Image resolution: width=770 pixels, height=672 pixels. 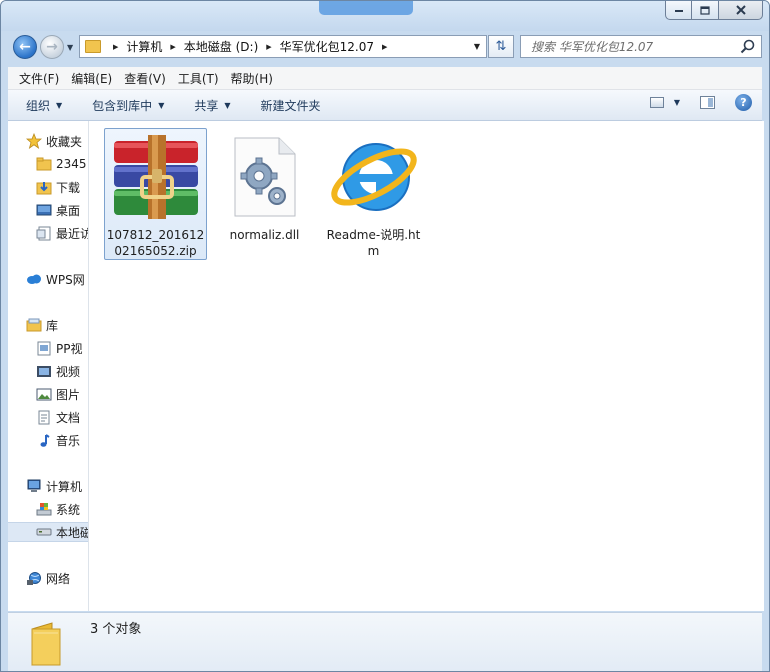 I want to click on menu-bar: 文件(F) 编辑(E) 查看(V) 工具(T) 帮助(H), so click(x=385, y=78).